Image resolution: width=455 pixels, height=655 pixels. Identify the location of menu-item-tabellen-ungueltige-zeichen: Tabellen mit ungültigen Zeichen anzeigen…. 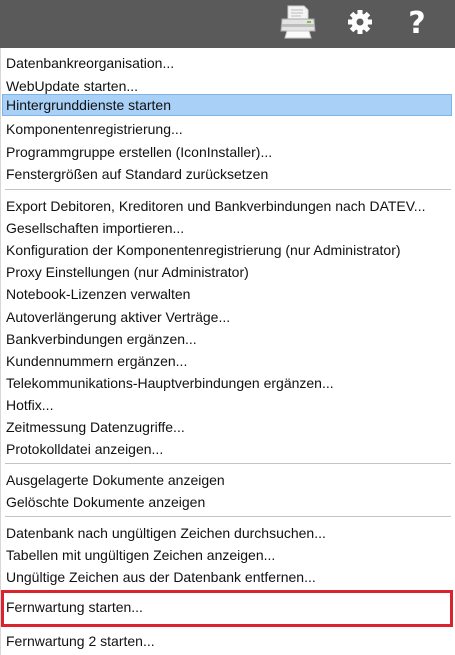
(227, 555).